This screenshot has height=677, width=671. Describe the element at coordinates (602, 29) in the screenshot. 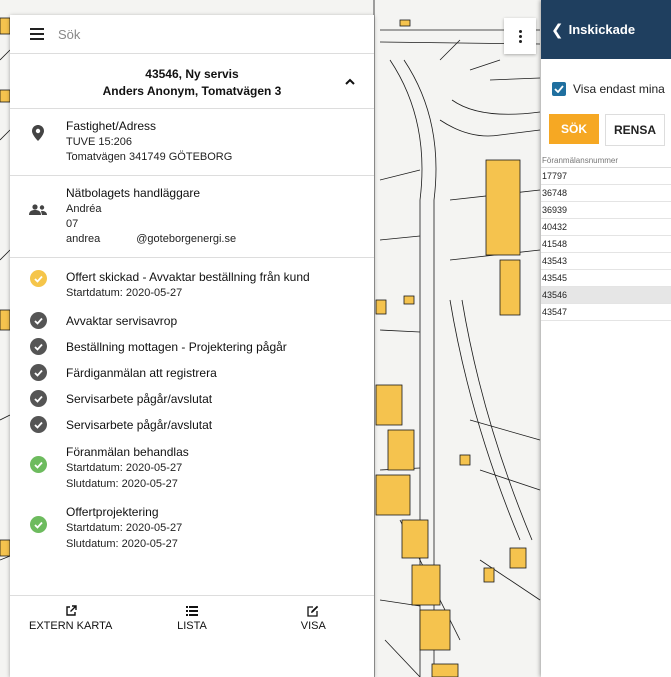

I see `submitted-title: Inskickade` at that location.